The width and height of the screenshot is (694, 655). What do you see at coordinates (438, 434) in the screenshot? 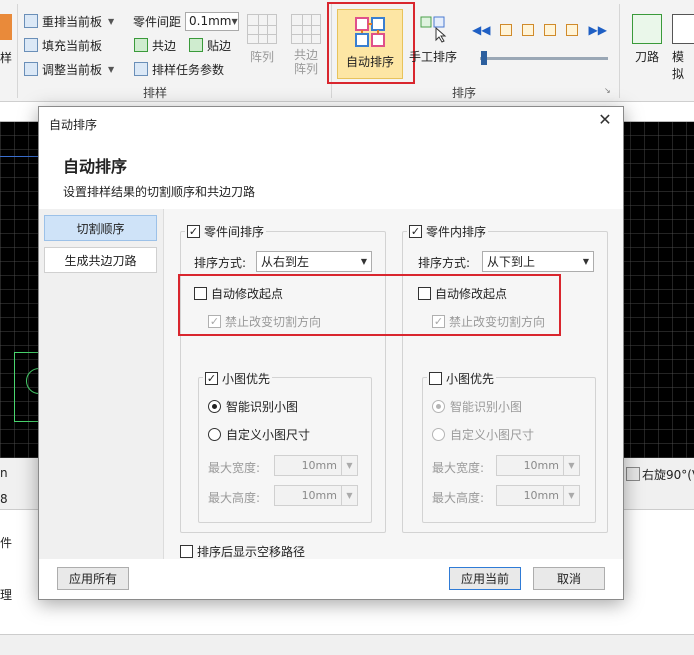
I see `custom-size-right-radio` at bounding box center [438, 434].